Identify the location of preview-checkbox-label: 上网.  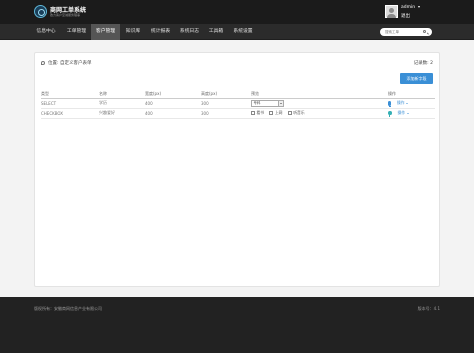
(278, 112).